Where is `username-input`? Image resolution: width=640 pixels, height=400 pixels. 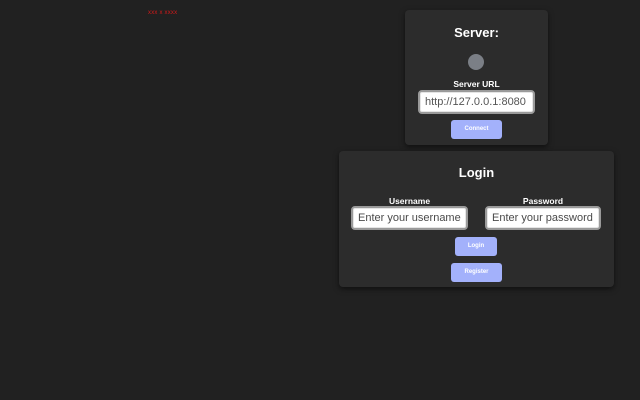 username-input is located at coordinates (409, 218).